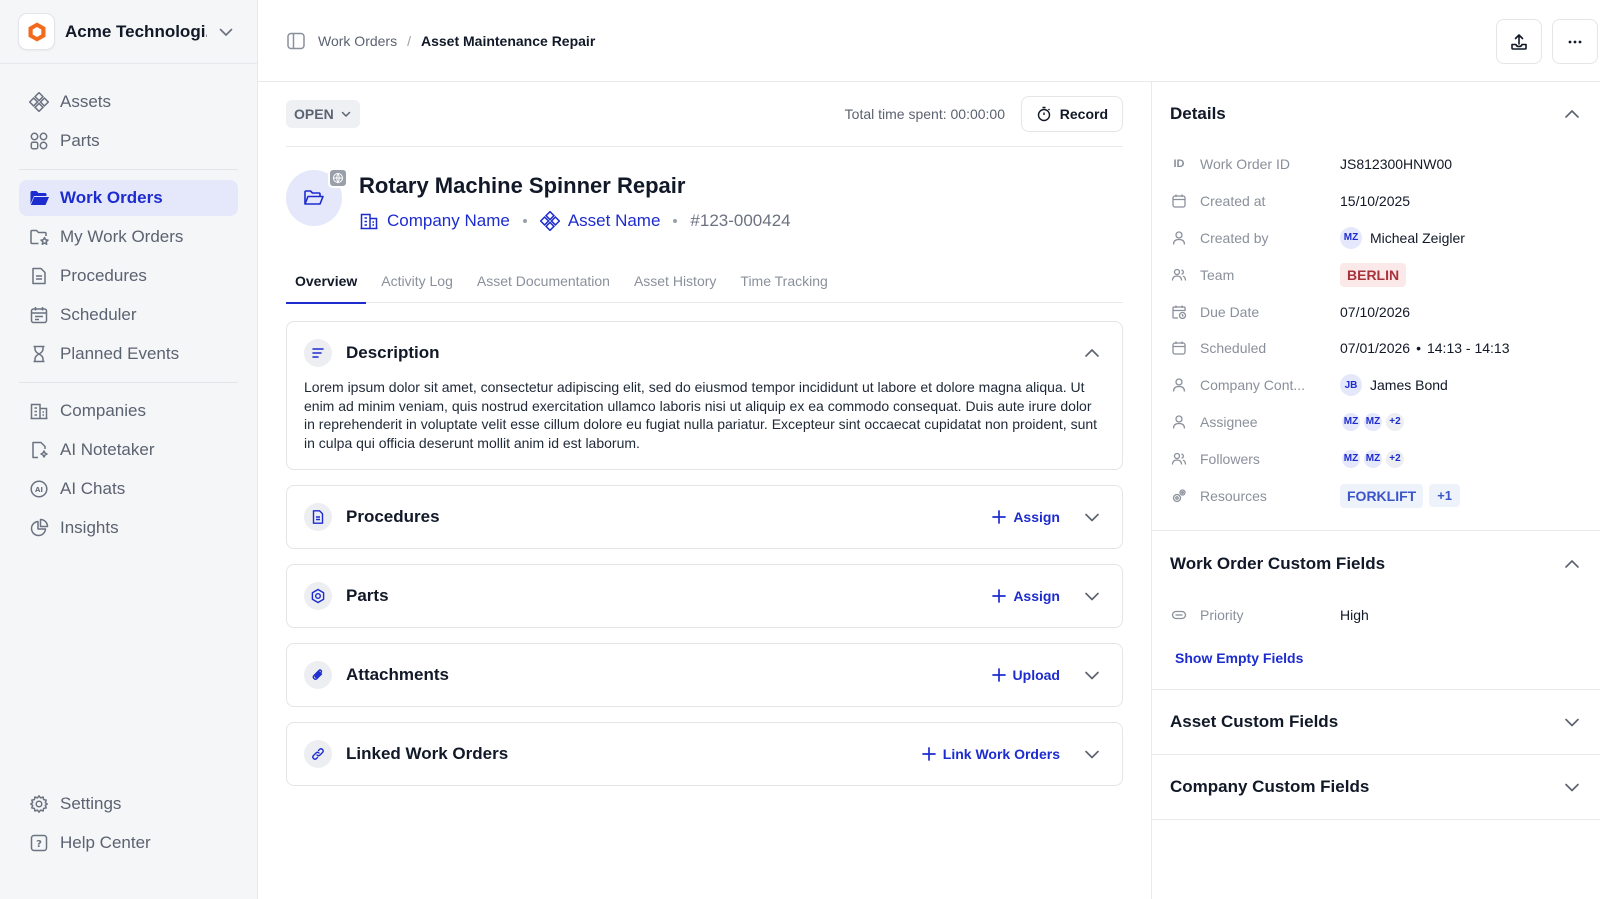 This screenshot has height=899, width=1600. What do you see at coordinates (1239, 661) in the screenshot?
I see `show-empty-fields-link: Show Empty Fields` at bounding box center [1239, 661].